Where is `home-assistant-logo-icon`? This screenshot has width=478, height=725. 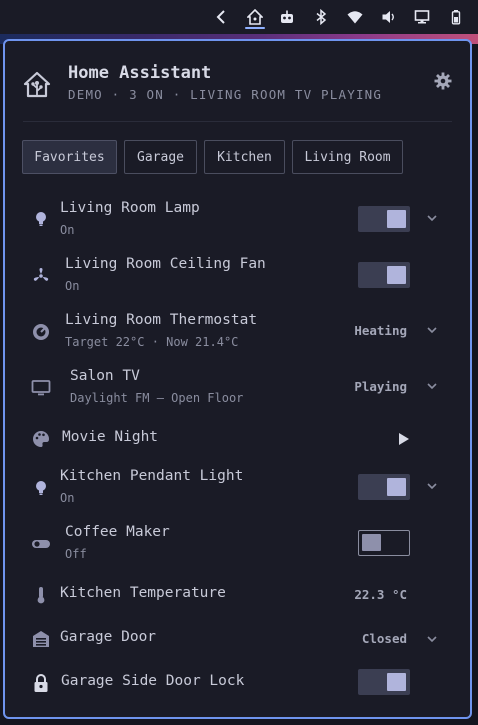 home-assistant-logo-icon is located at coordinates (37, 84).